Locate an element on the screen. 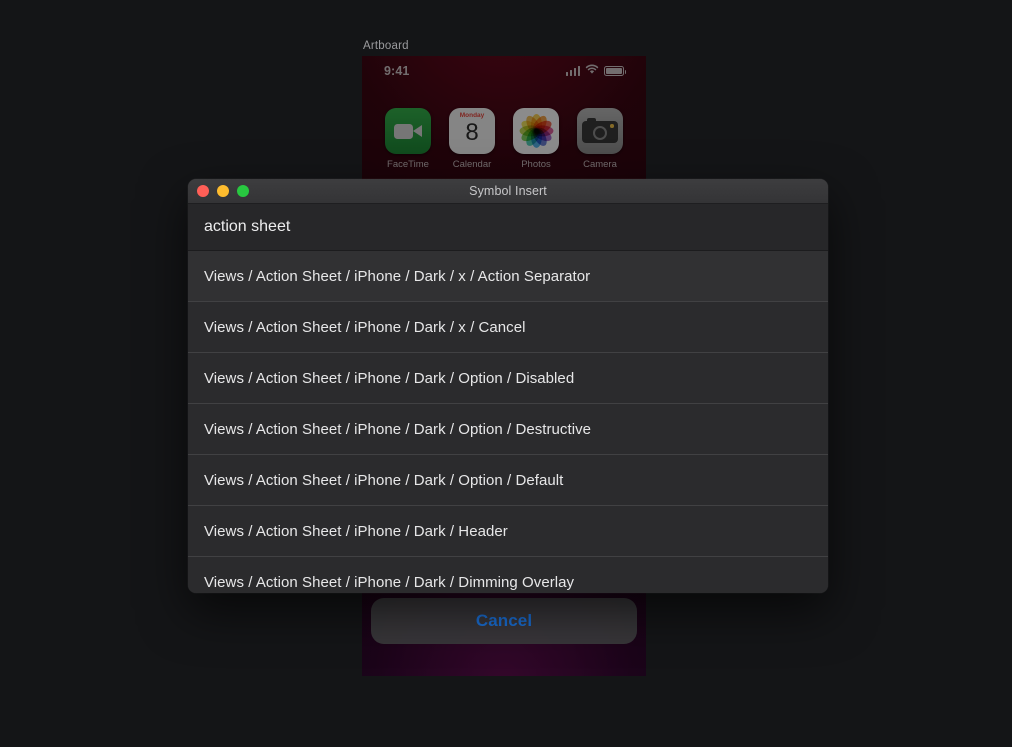  action-sheet-cancel-button: Cancel is located at coordinates (504, 621).